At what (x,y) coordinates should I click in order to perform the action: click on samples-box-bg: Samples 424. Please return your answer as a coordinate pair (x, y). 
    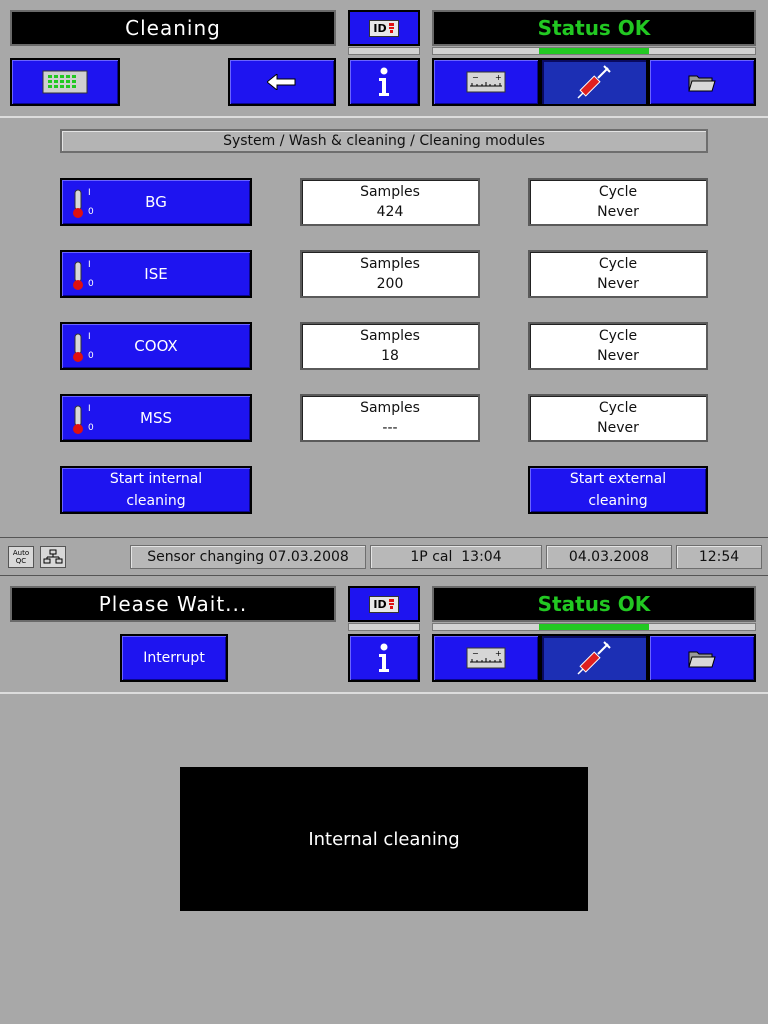
    Looking at the image, I should click on (390, 202).